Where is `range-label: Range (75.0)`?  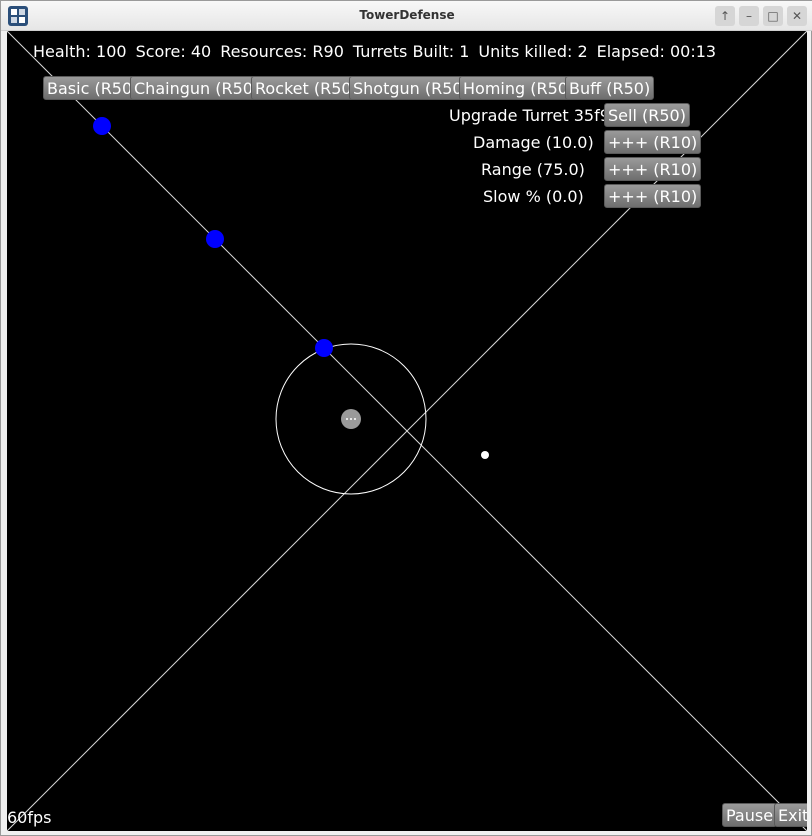
range-label: Range (75.0) is located at coordinates (533, 169).